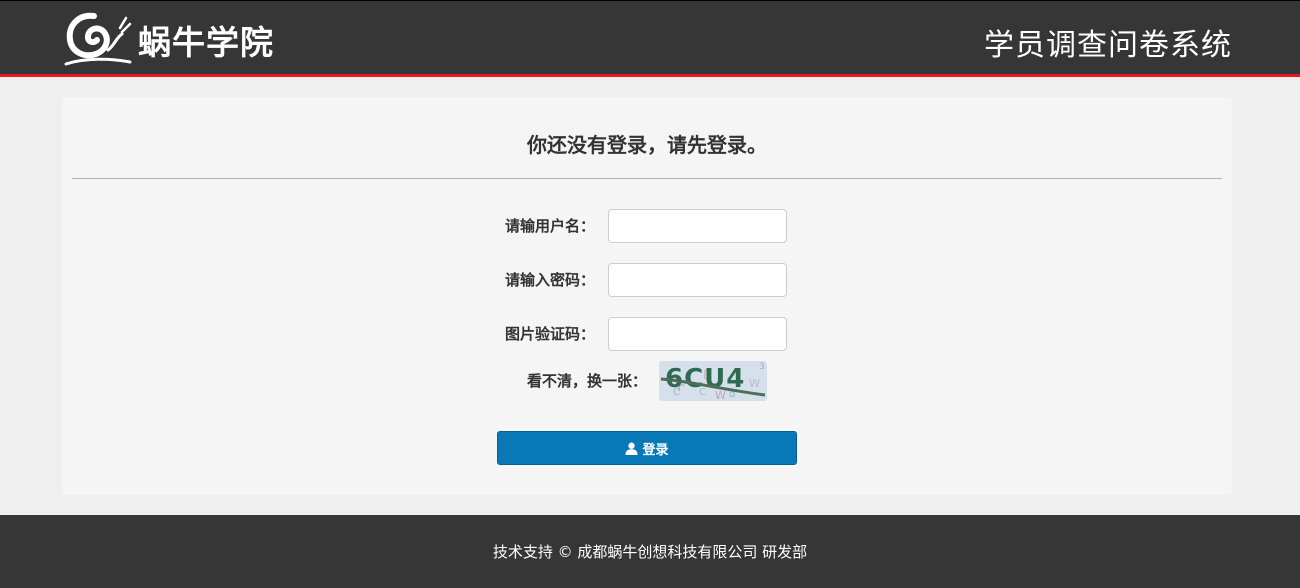 The height and width of the screenshot is (588, 1300). Describe the element at coordinates (647, 145) in the screenshot. I see `login-title: 你还没有登录，请先登录。` at that location.